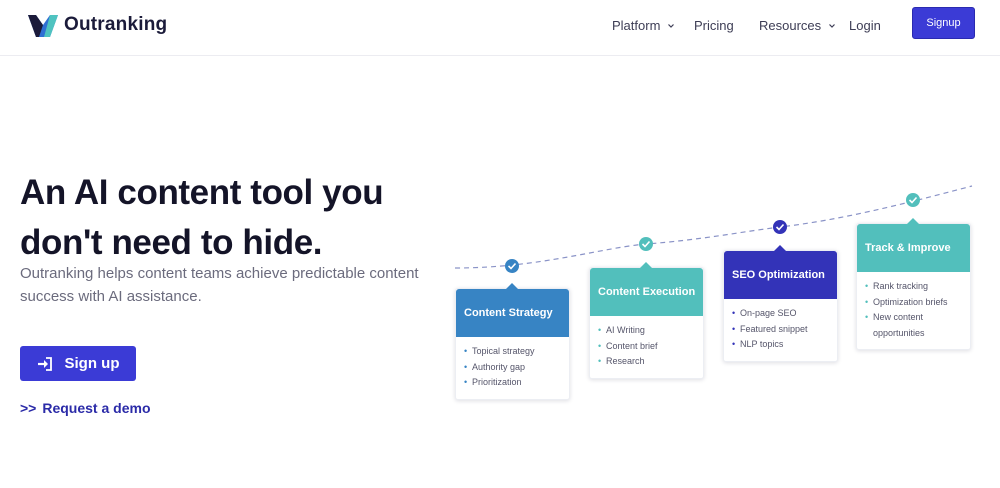 The image size is (1000, 488). Describe the element at coordinates (790, 25) in the screenshot. I see `nav-resources-label: Resources` at that location.